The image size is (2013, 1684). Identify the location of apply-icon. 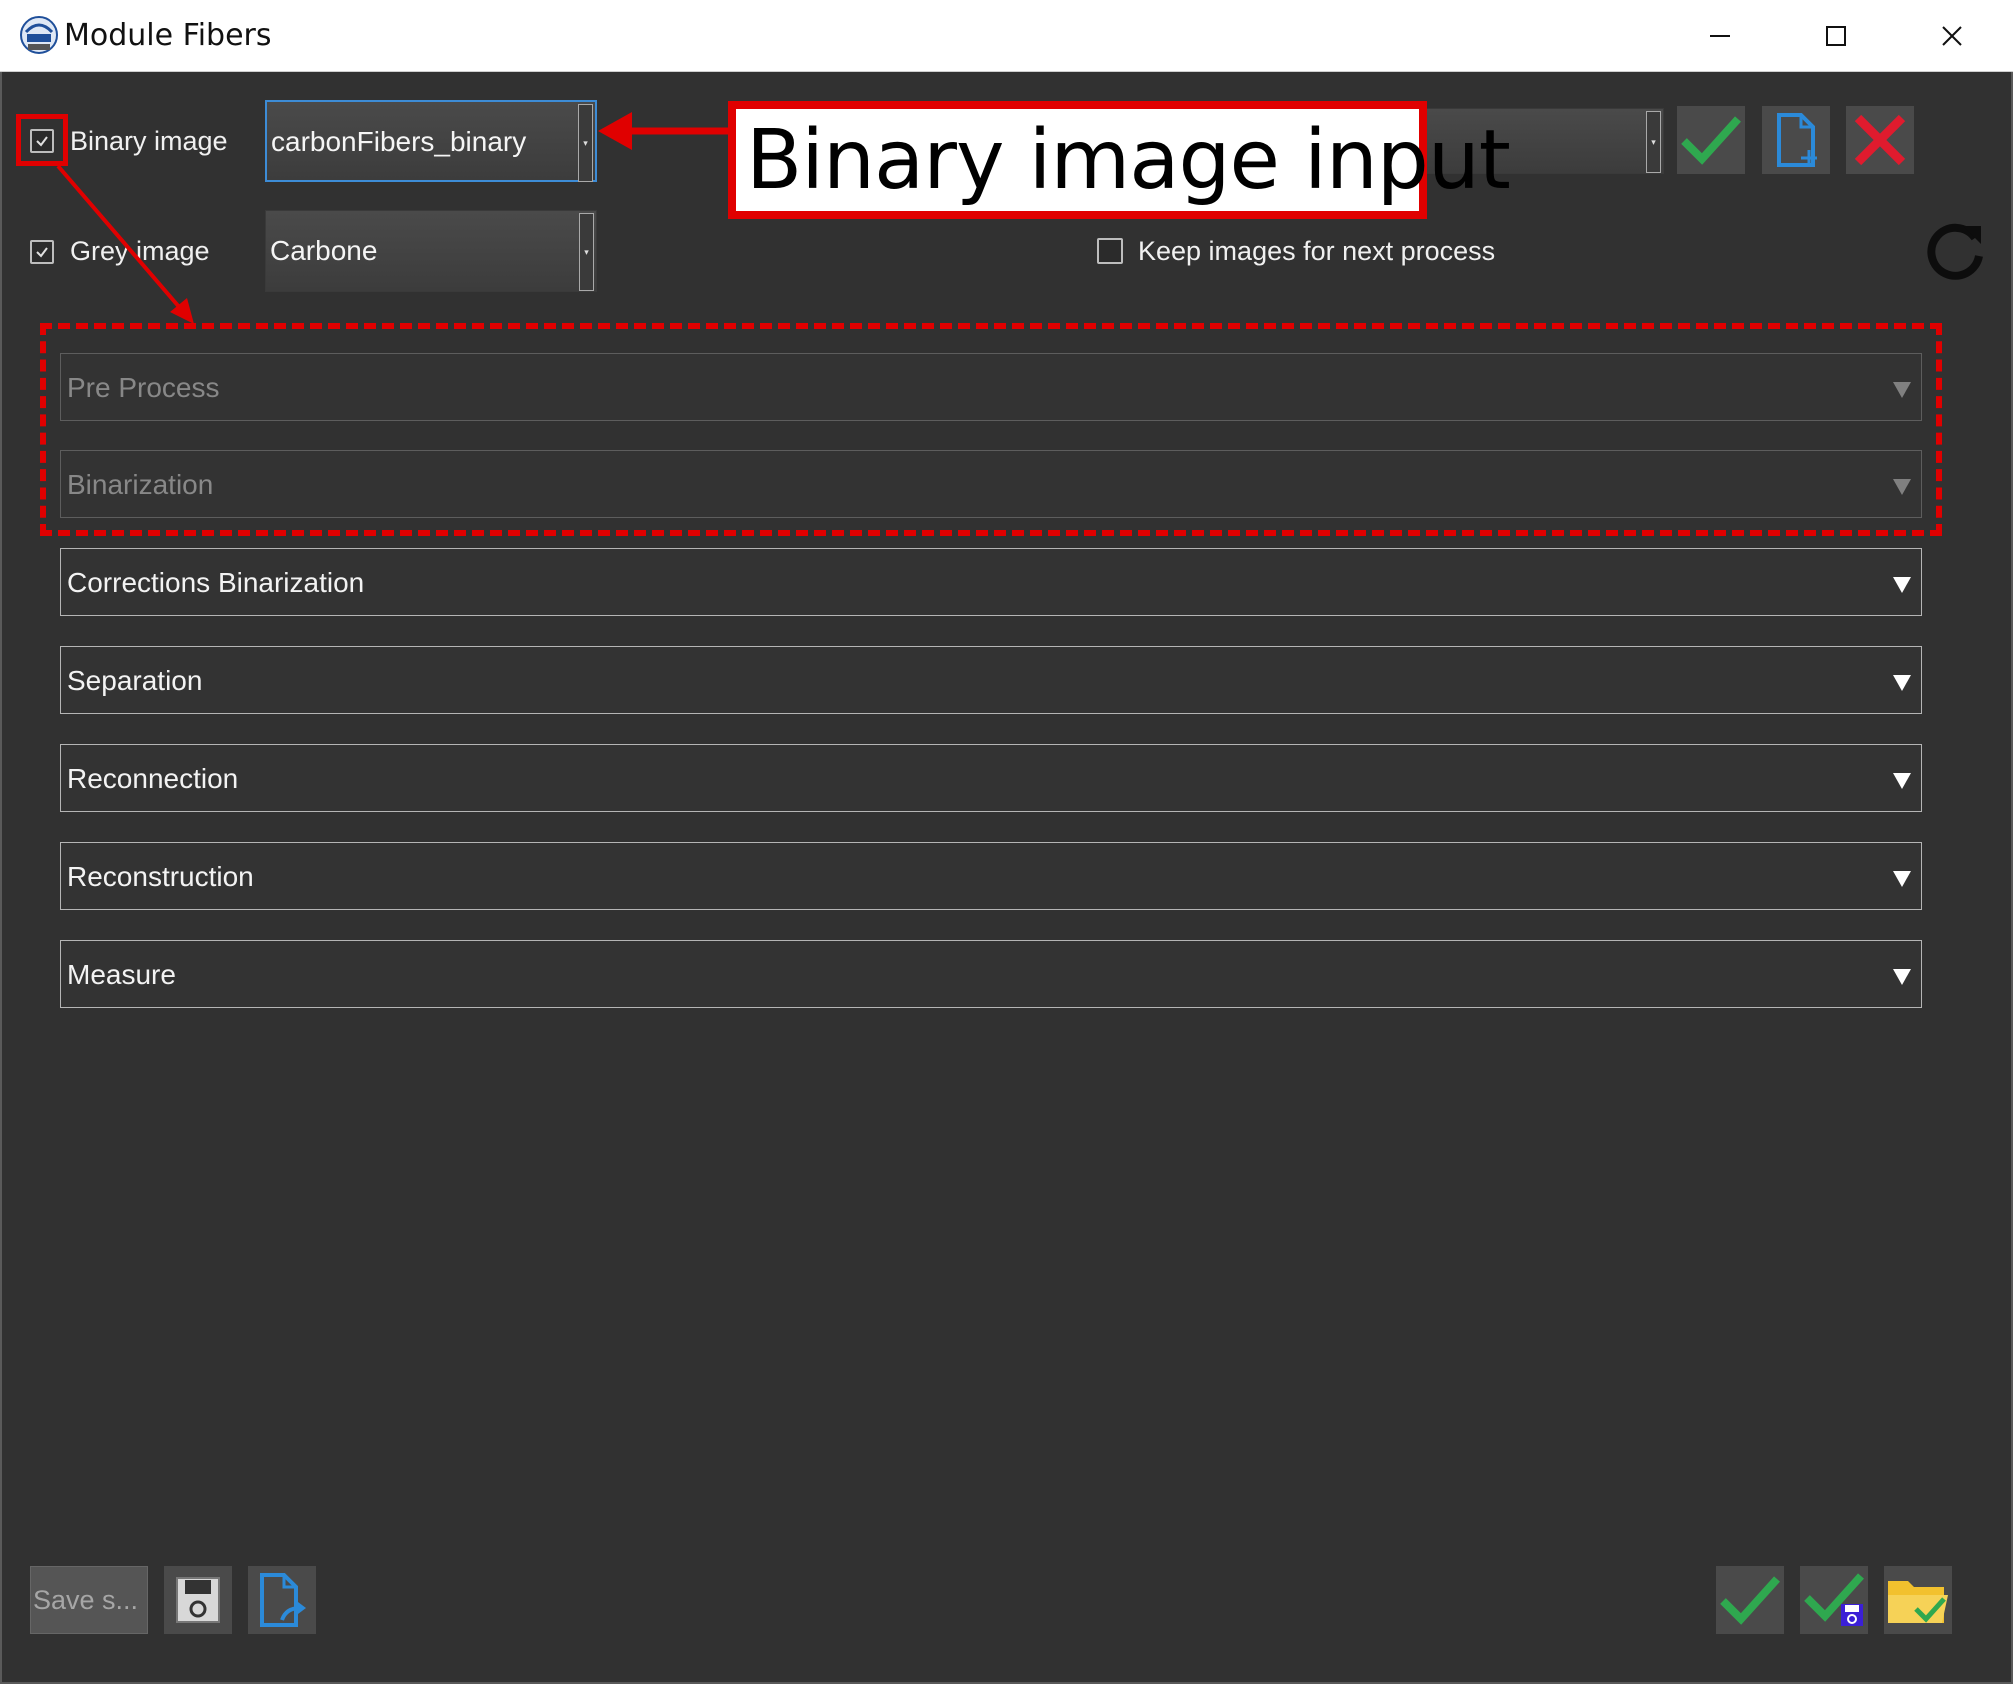
(1750, 1600).